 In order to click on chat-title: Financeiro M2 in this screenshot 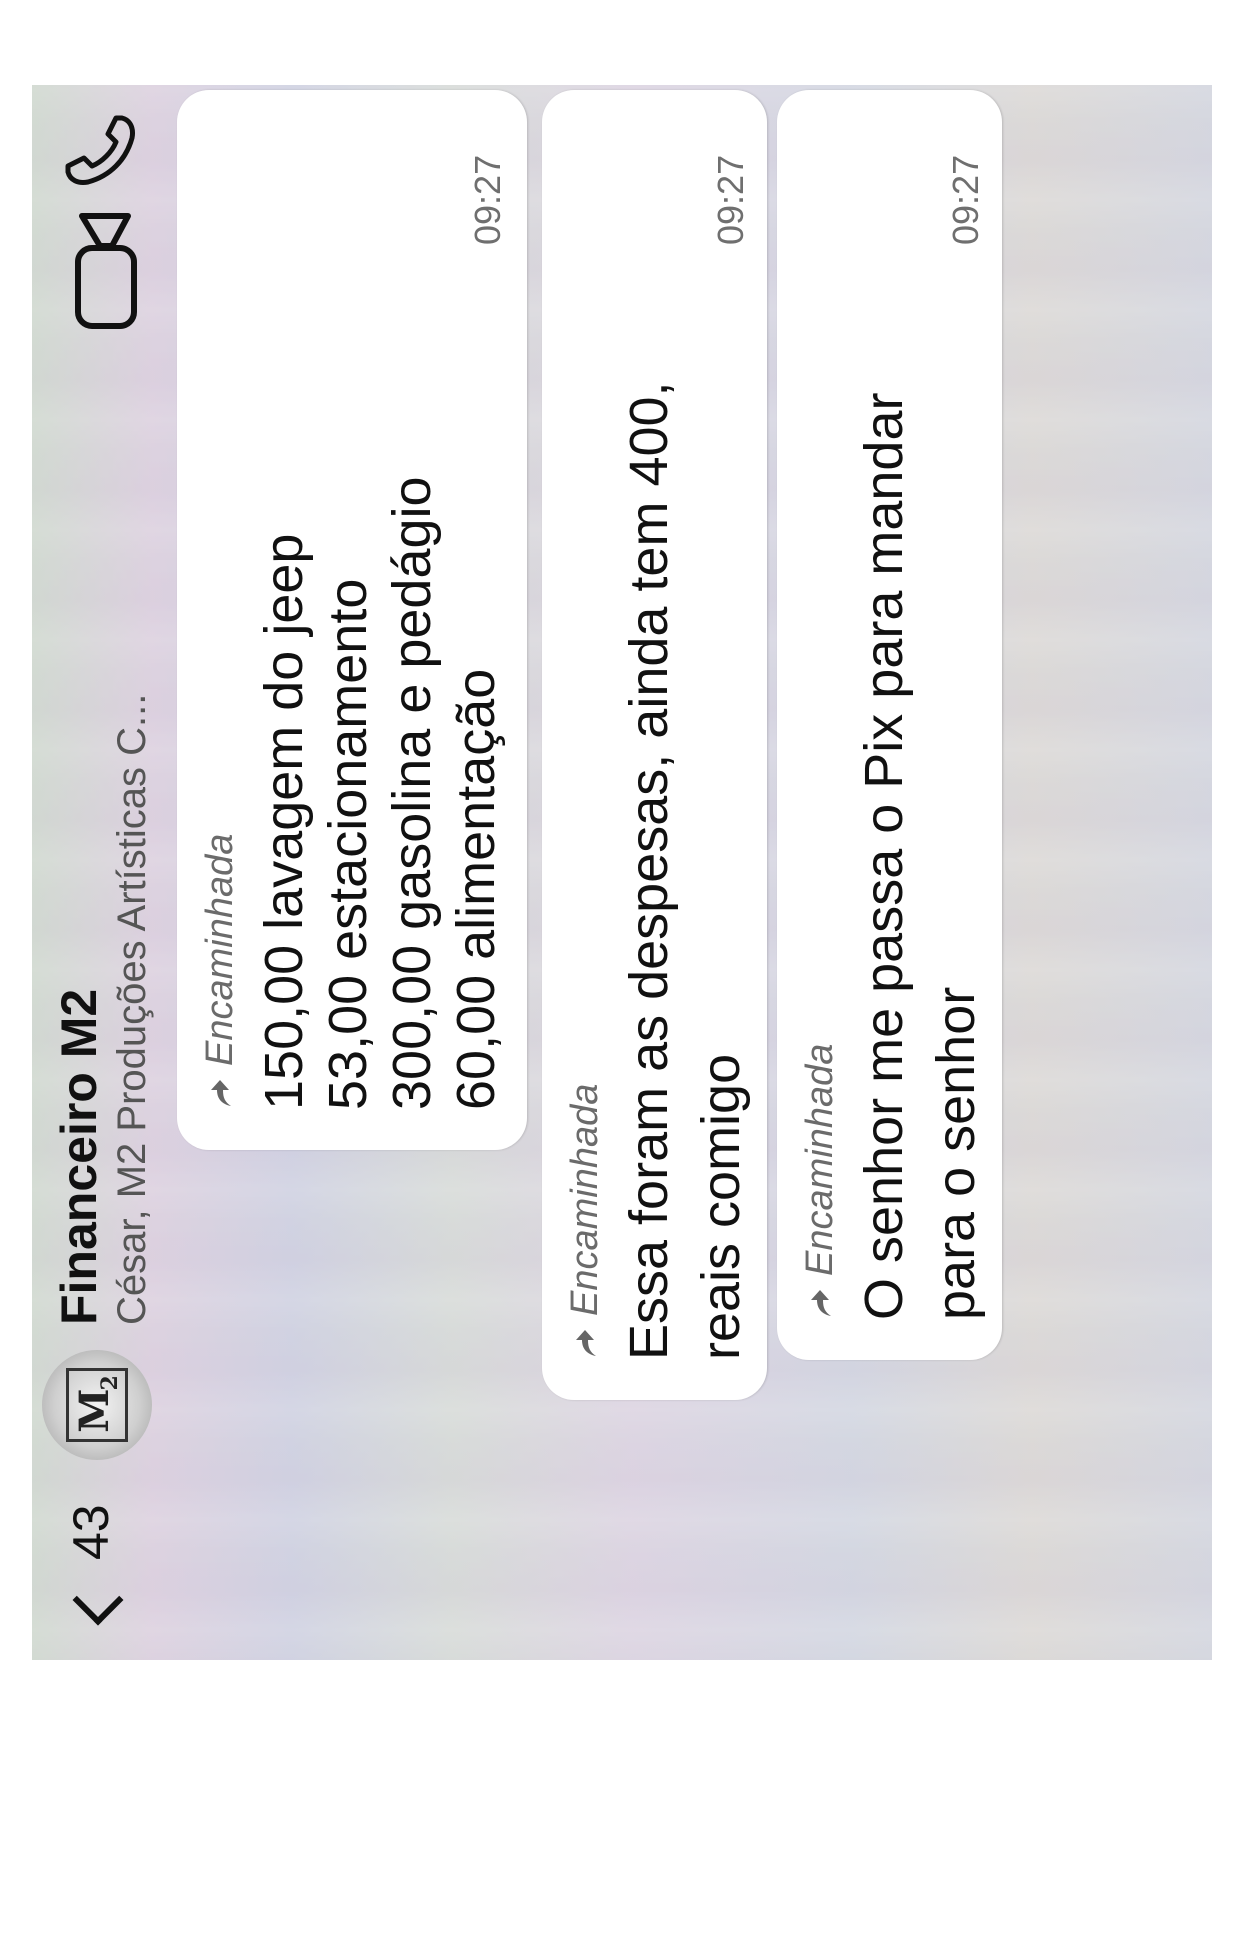, I will do `click(79, 1157)`.